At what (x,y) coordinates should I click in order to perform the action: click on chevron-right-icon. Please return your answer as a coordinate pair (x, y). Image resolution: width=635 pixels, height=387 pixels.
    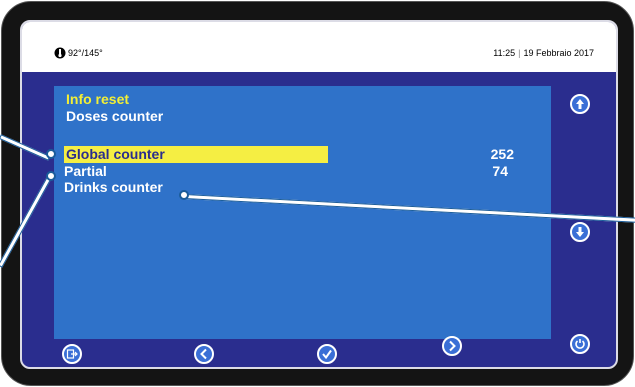
    Looking at the image, I should click on (452, 346).